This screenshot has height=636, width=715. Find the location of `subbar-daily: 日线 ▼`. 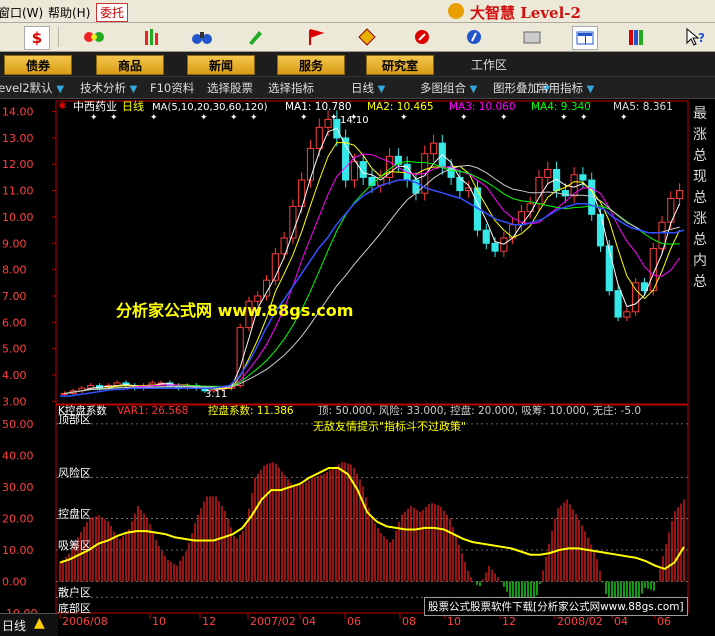

subbar-daily: 日线 ▼ is located at coordinates (368, 88).